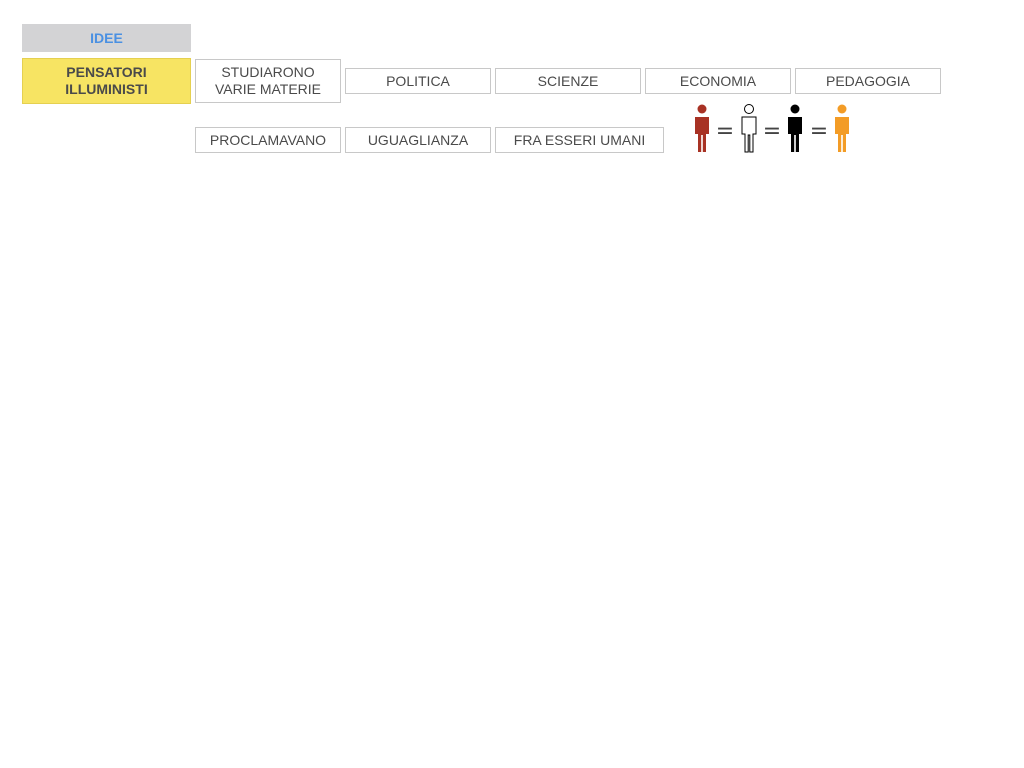  I want to click on among-humans-box: FRA ESSERI UMANI, so click(579, 140).